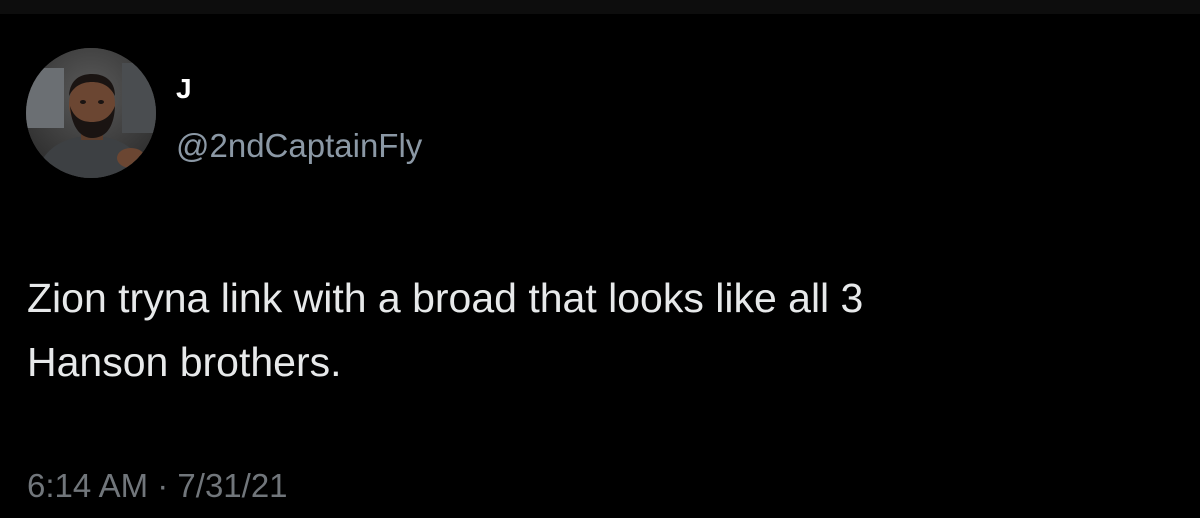  I want to click on avatar, so click(91, 113).